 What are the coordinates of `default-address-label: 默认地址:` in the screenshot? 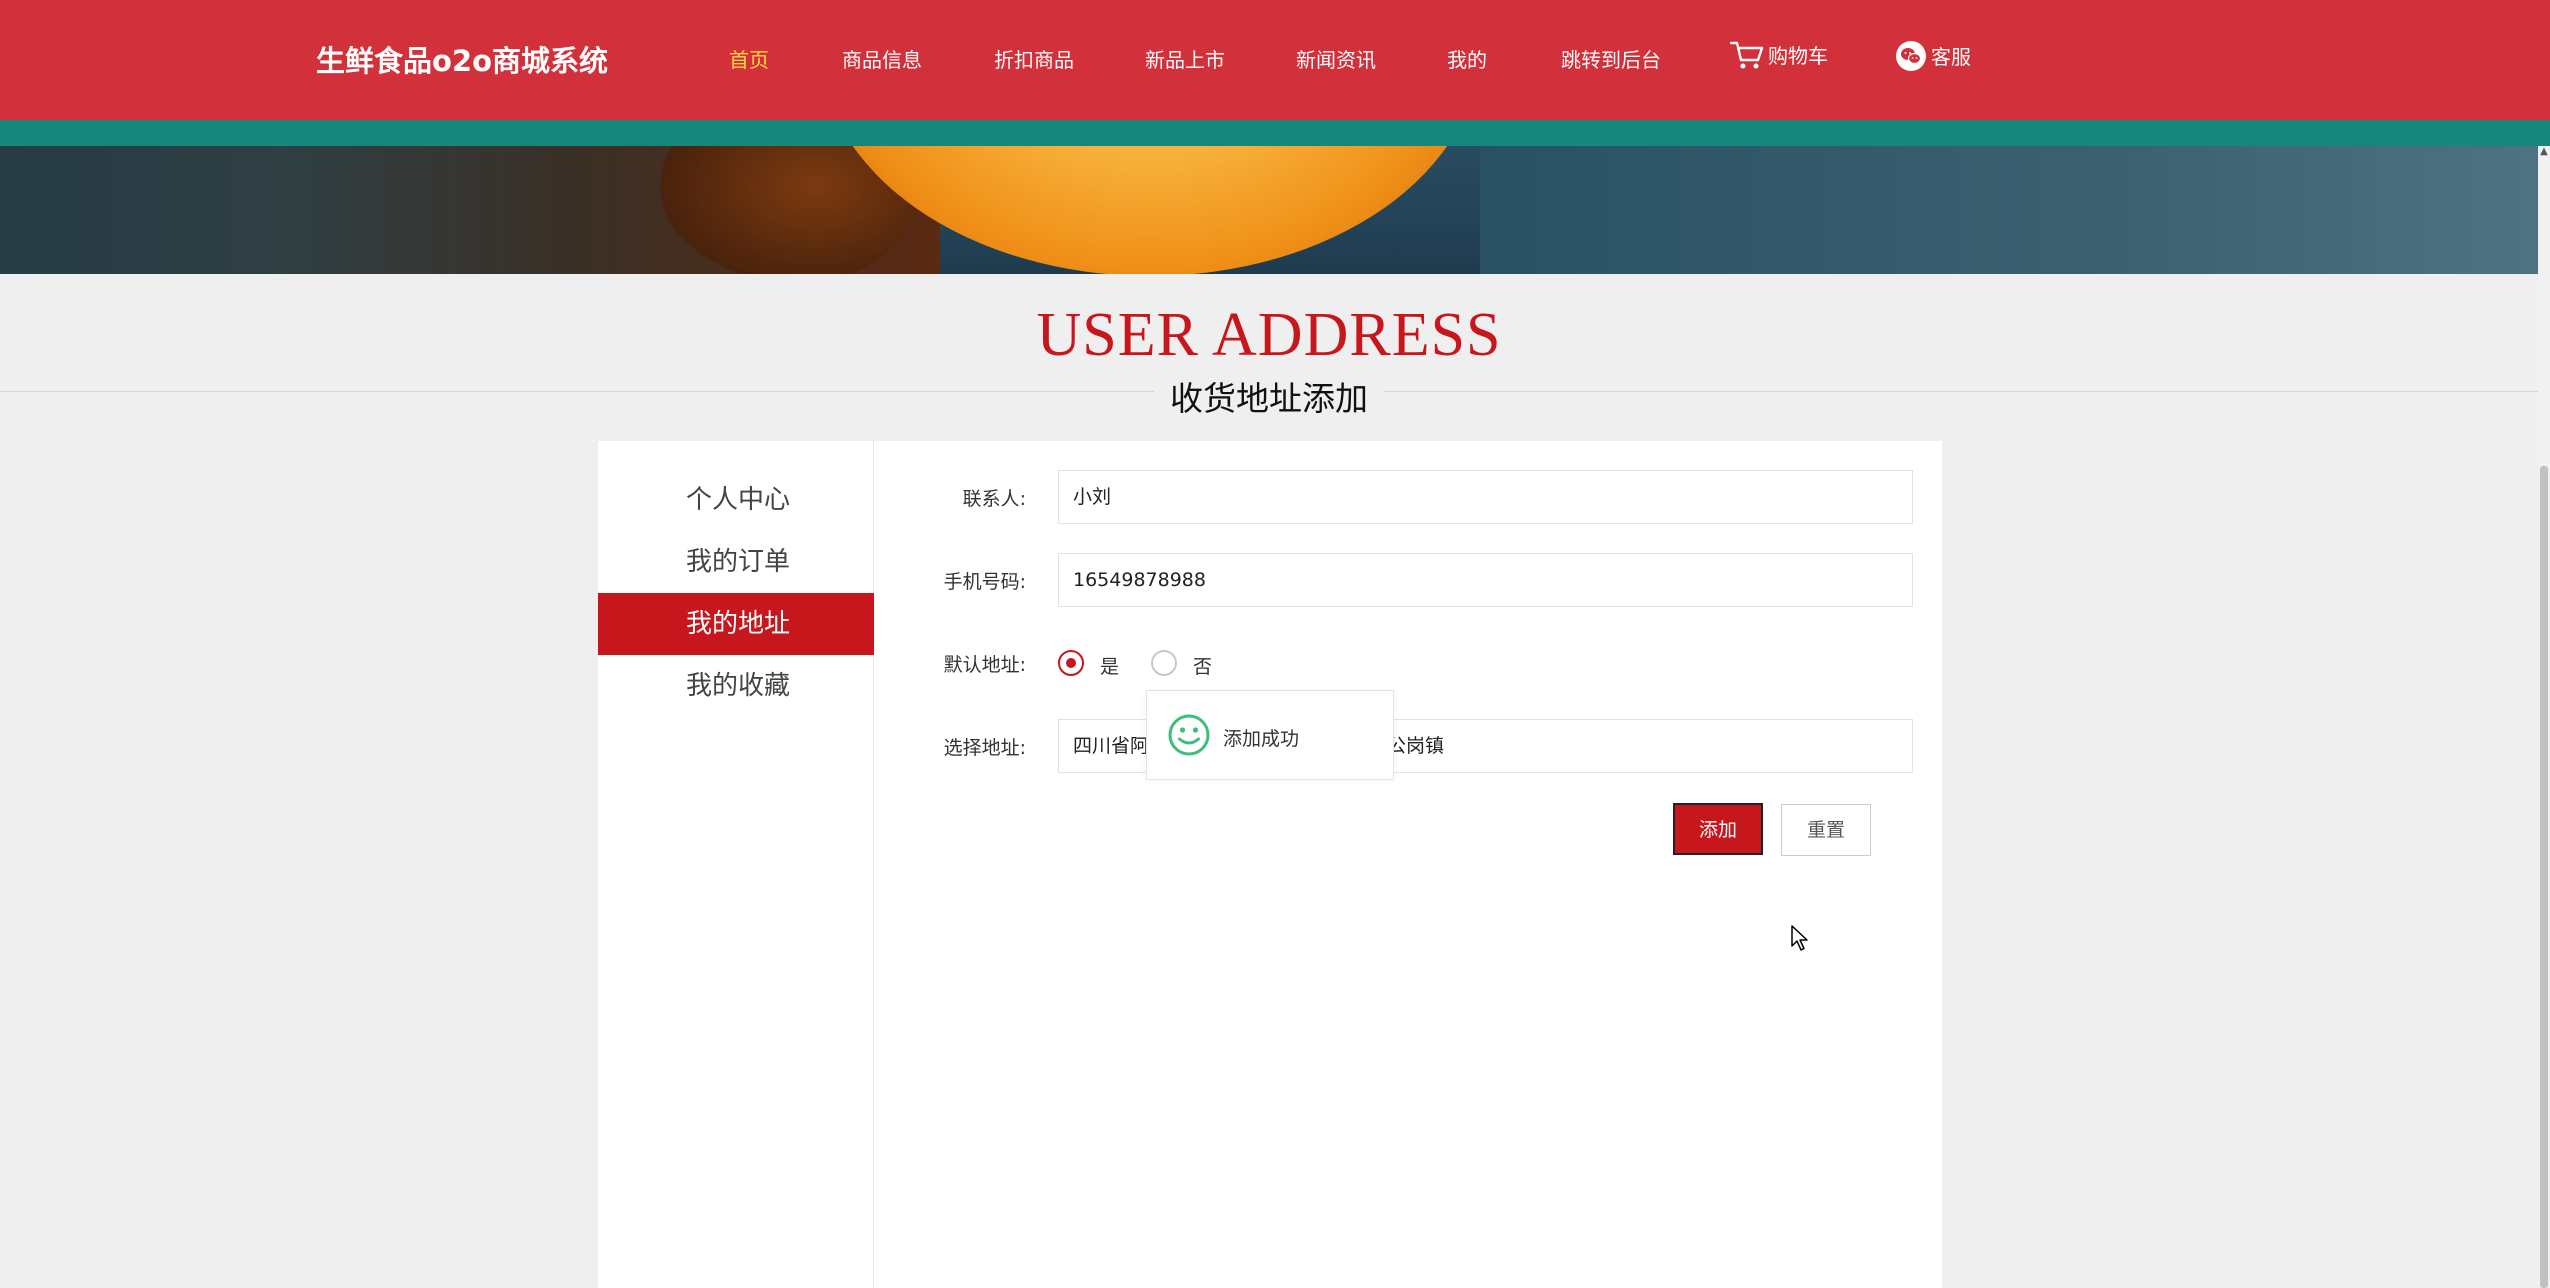 It's located at (984, 665).